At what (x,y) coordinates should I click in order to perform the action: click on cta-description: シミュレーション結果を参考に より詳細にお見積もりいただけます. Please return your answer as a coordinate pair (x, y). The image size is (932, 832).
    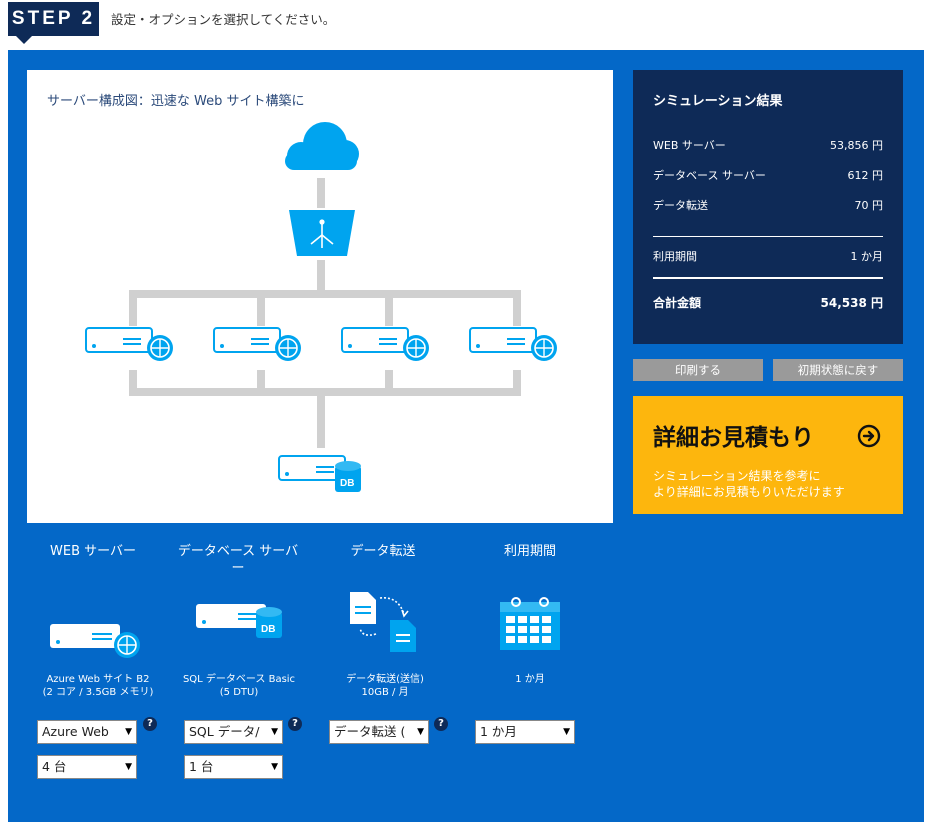
    Looking at the image, I should click on (749, 484).